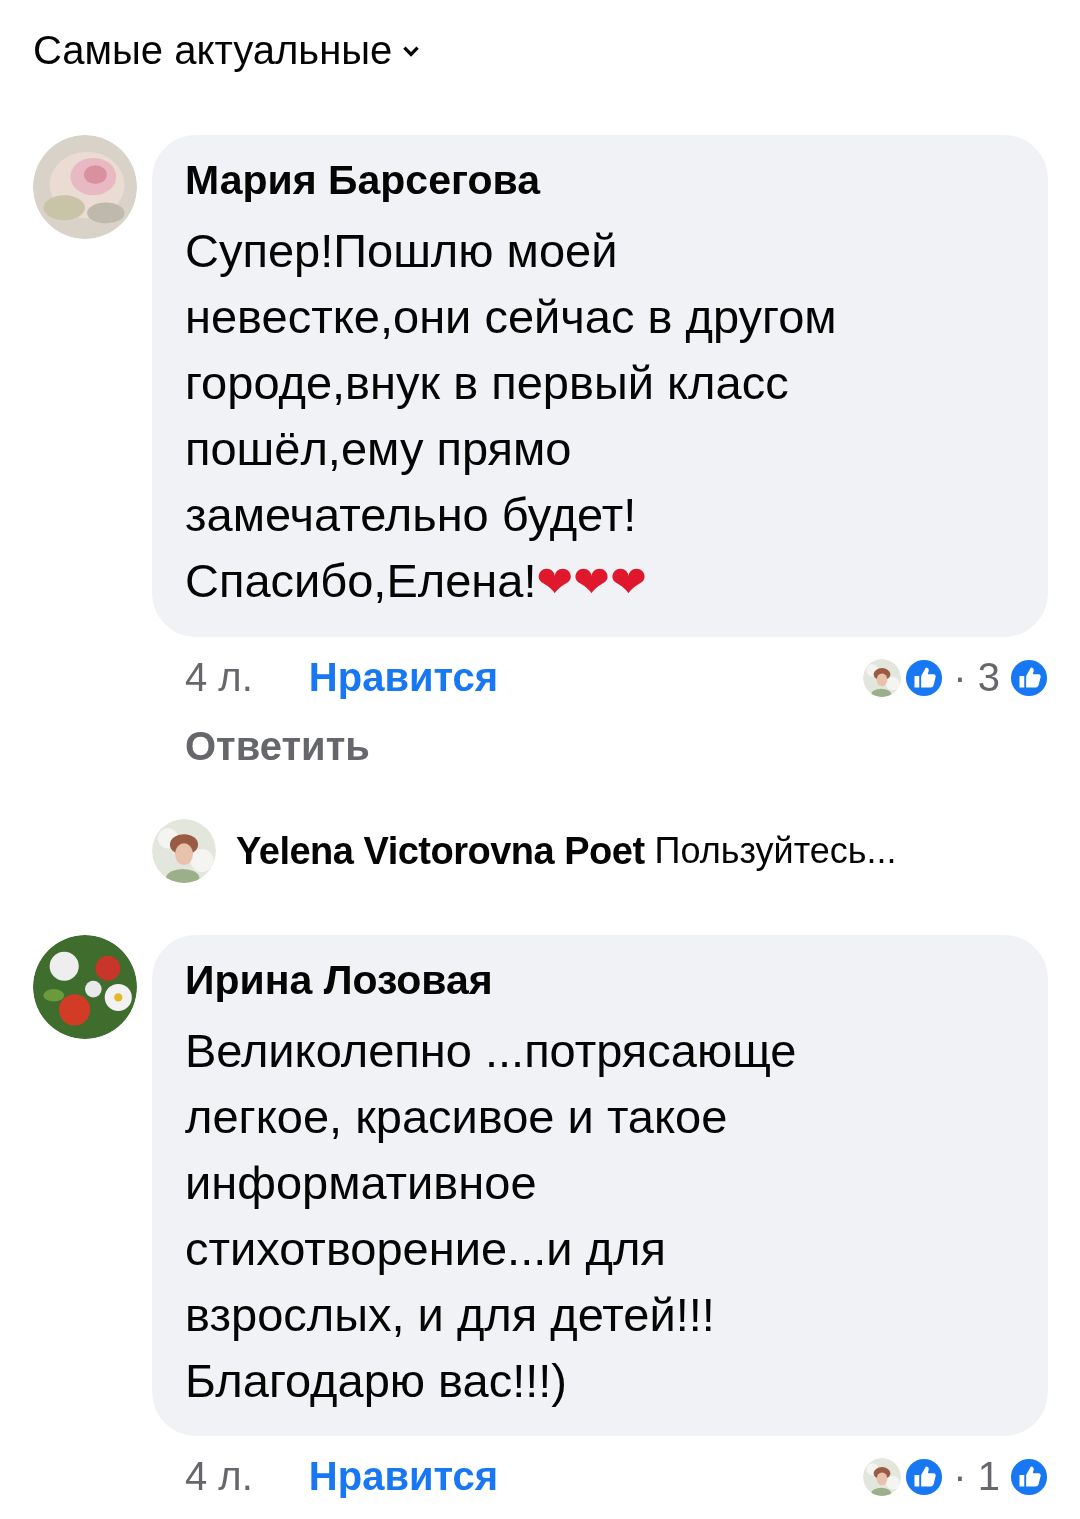  Describe the element at coordinates (440, 851) in the screenshot. I see `reply-author: Yelena Victorovna Poet` at that location.